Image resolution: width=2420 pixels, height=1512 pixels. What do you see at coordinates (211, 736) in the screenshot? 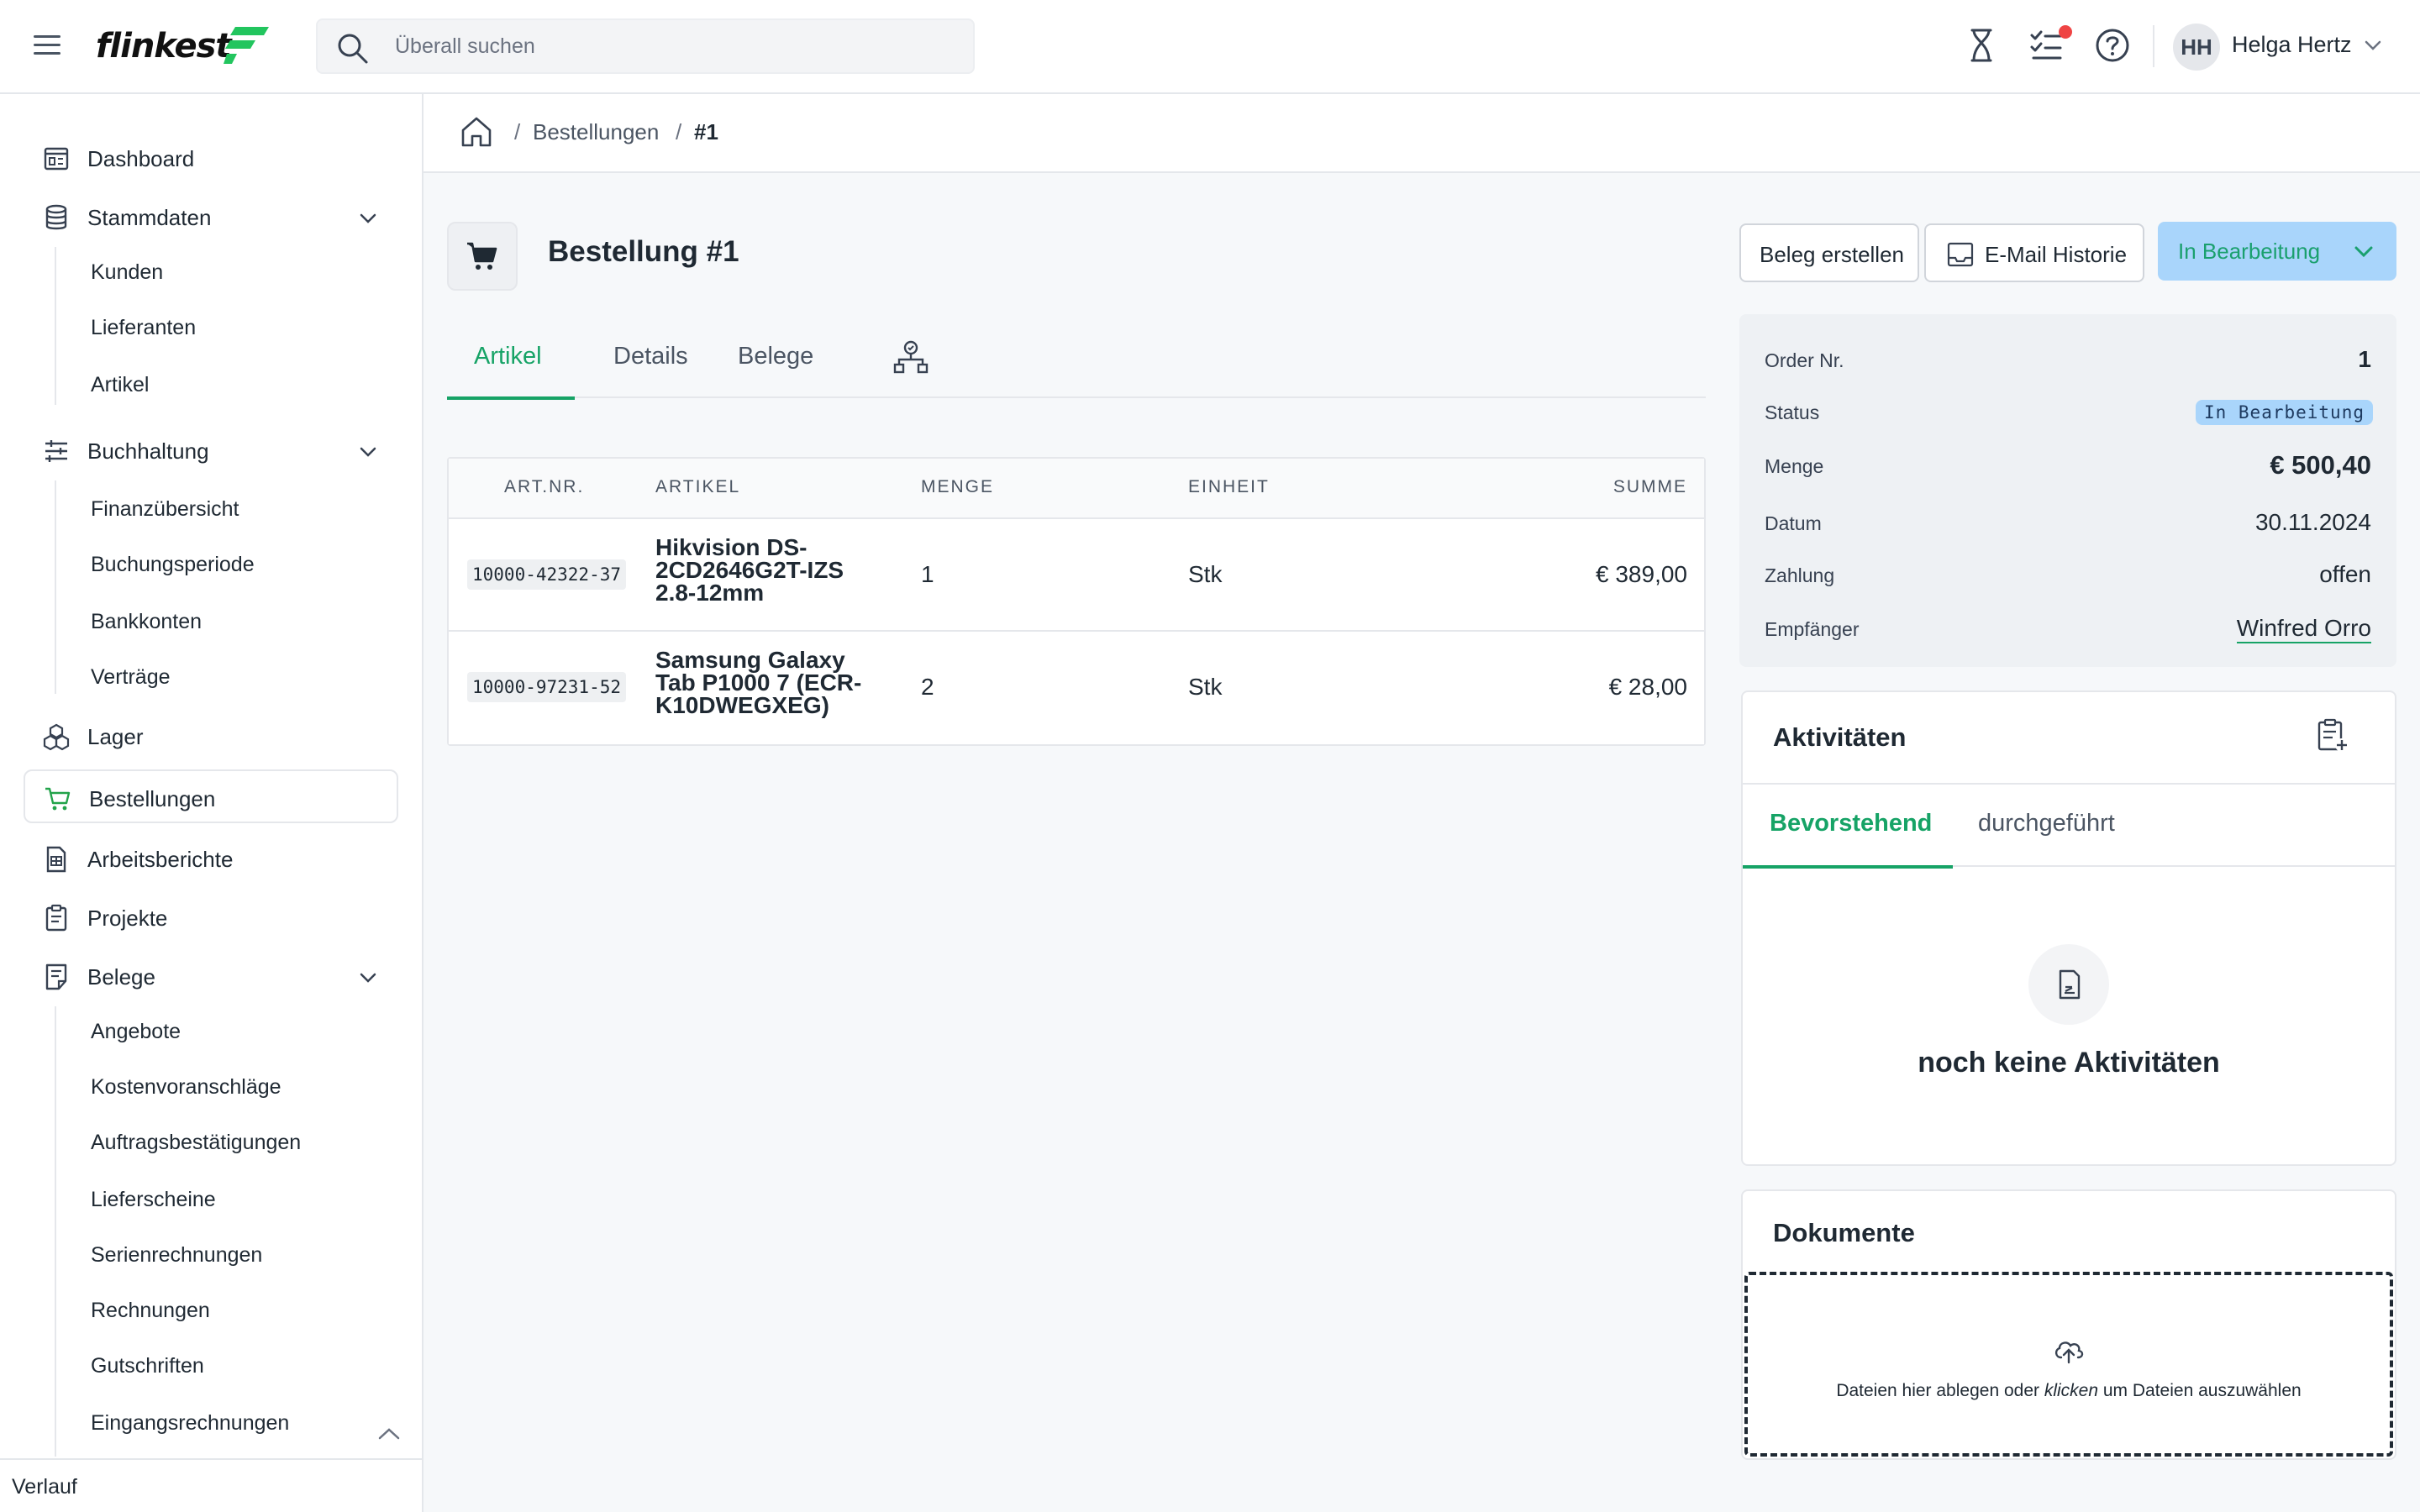
I see `sidebar-item-lager: Lager` at bounding box center [211, 736].